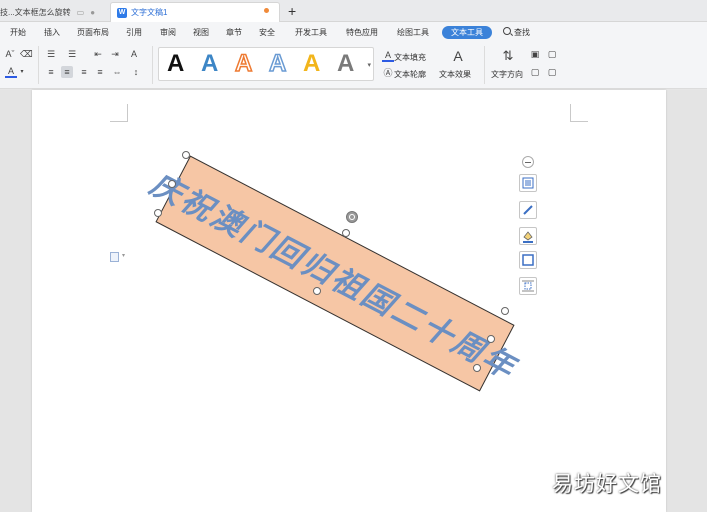  I want to click on line-spacing-icon: ↕, so click(136, 72).